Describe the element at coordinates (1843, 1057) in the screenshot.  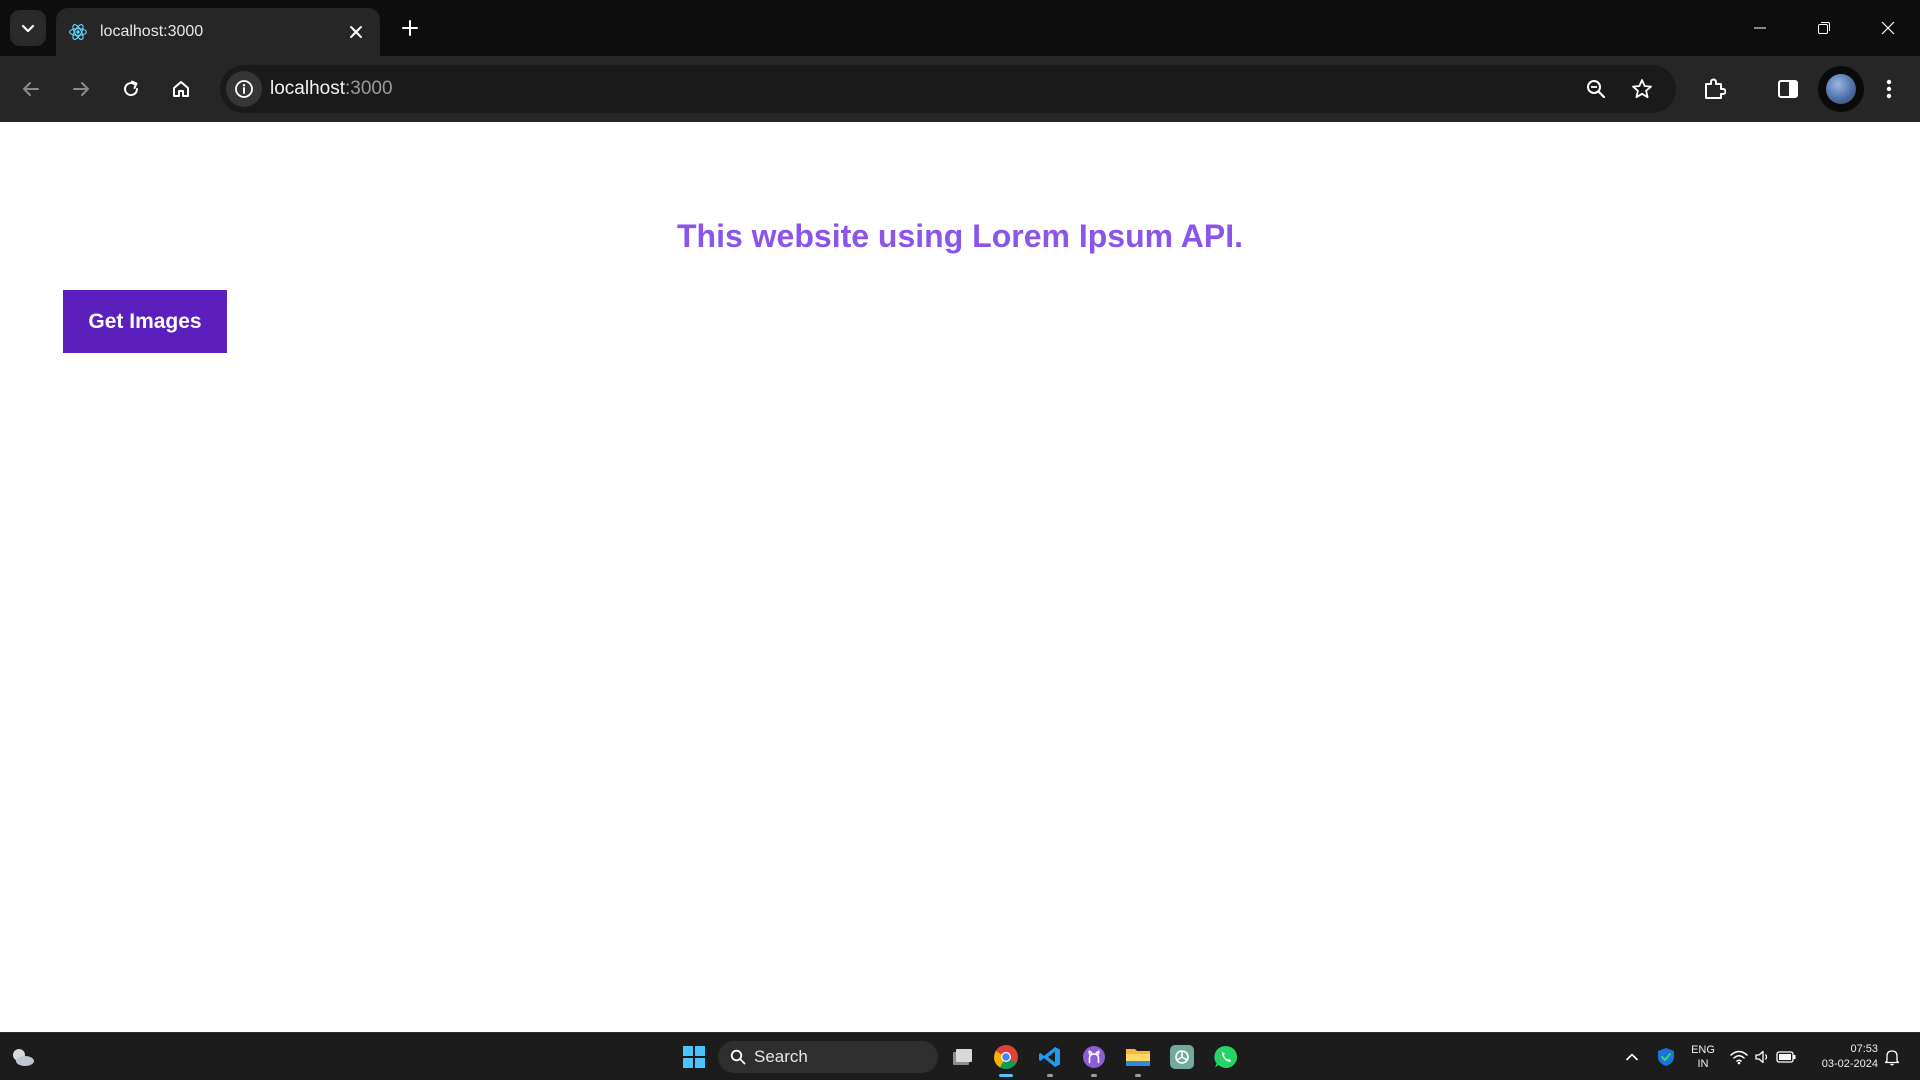
I see `taskbar-clock: 07:53 03-02-2024` at that location.